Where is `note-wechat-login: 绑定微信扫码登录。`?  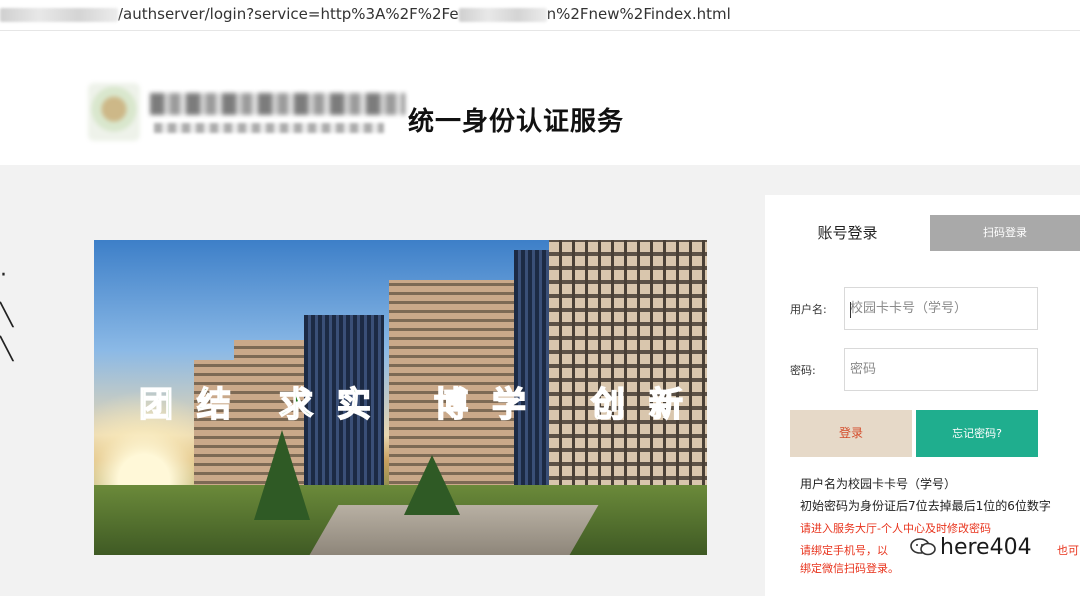 note-wechat-login: 绑定微信扫码登录。 is located at coordinates (849, 568).